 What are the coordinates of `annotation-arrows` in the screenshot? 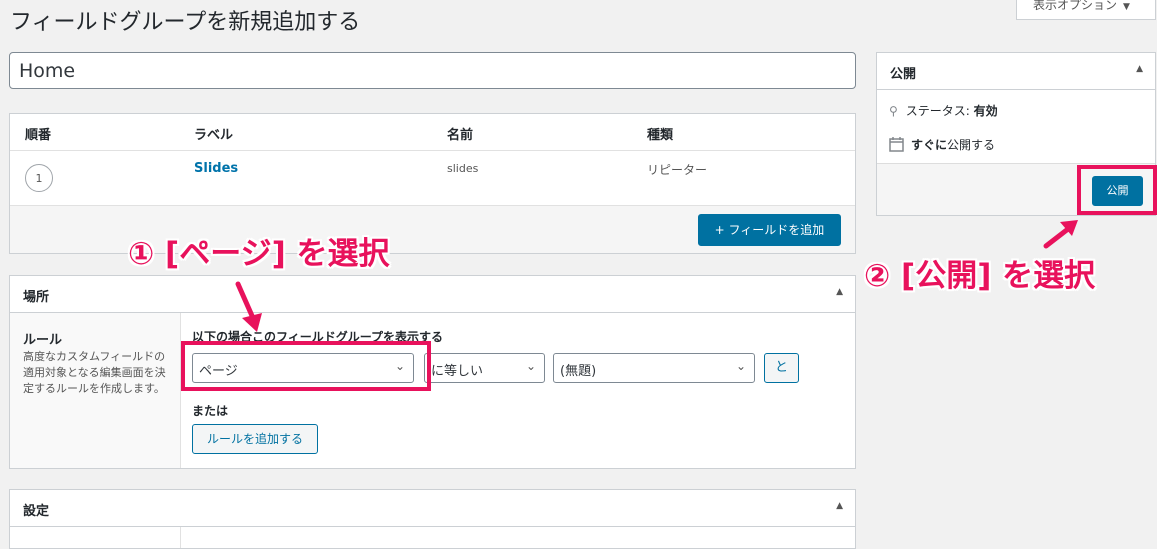 It's located at (656, 276).